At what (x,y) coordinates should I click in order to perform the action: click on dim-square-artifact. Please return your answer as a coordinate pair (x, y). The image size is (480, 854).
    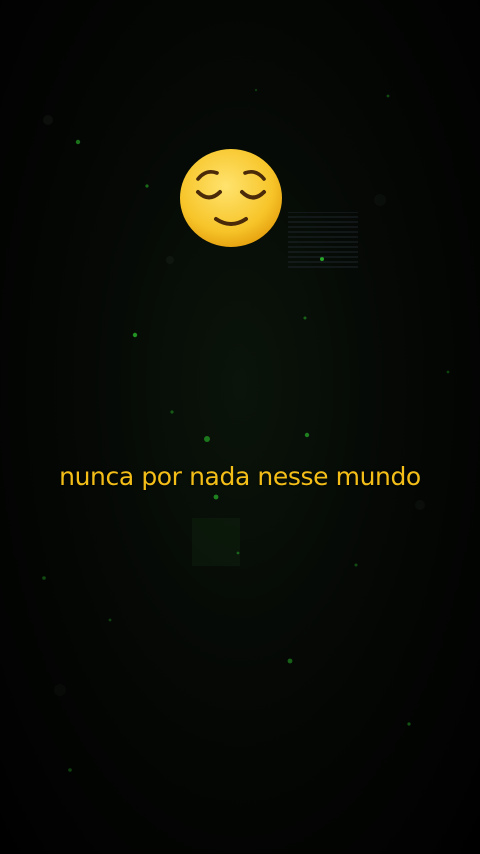
    Looking at the image, I should click on (216, 542).